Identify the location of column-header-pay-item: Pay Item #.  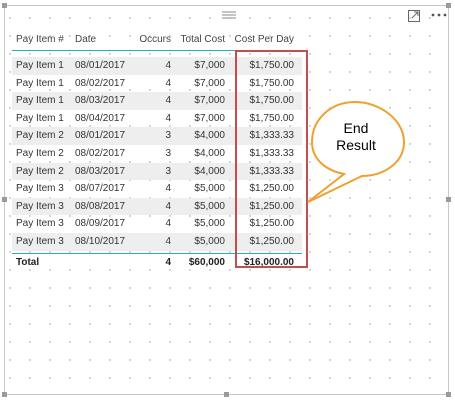
(40, 40).